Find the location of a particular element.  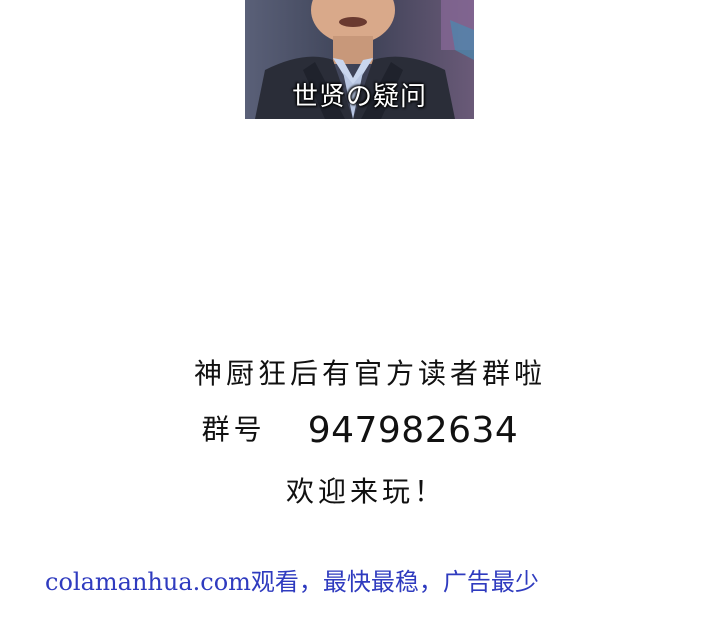

group-number-value: 947982634 is located at coordinates (413, 430).